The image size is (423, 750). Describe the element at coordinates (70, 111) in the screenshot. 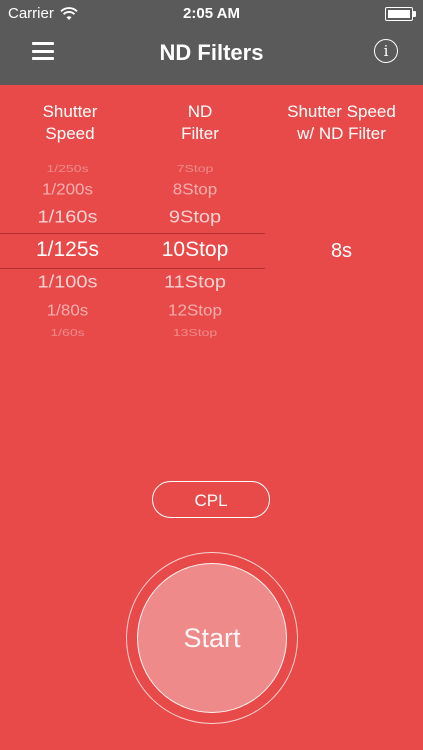

I see `shutter-speed-header-line1: Shutter` at that location.